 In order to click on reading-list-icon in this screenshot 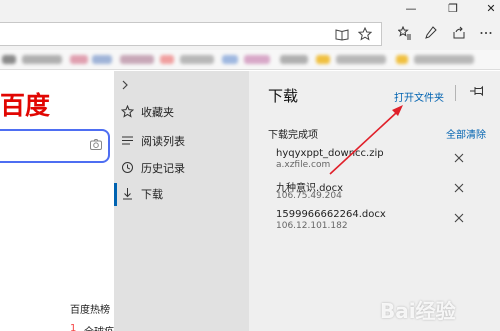, I will do `click(127, 142)`.